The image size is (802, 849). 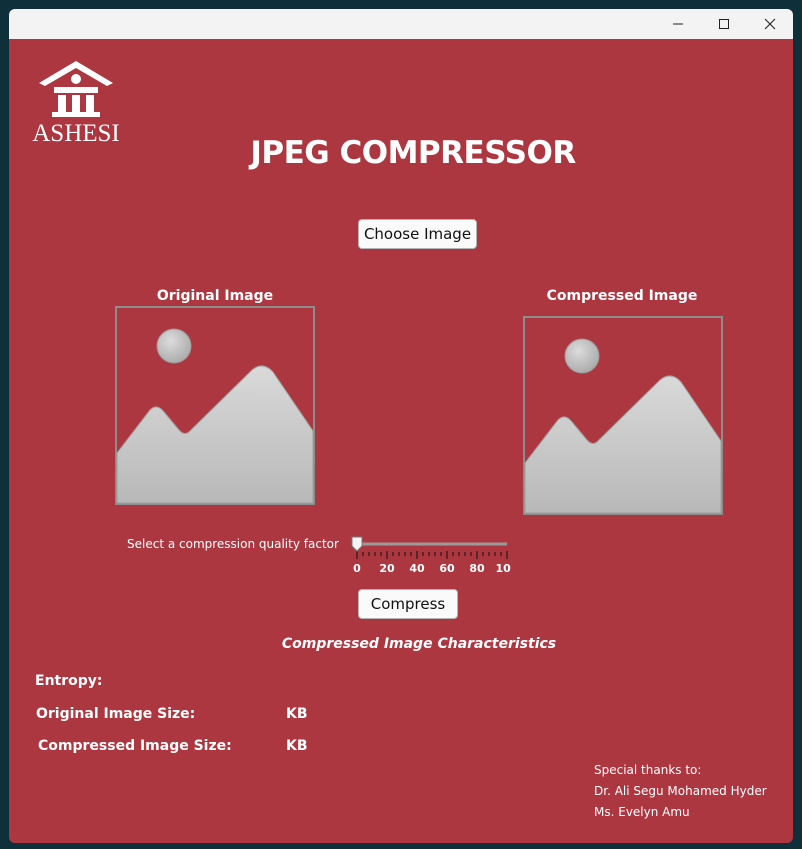 What do you see at coordinates (417, 234) in the screenshot?
I see `choose-image-button: Choose Image` at bounding box center [417, 234].